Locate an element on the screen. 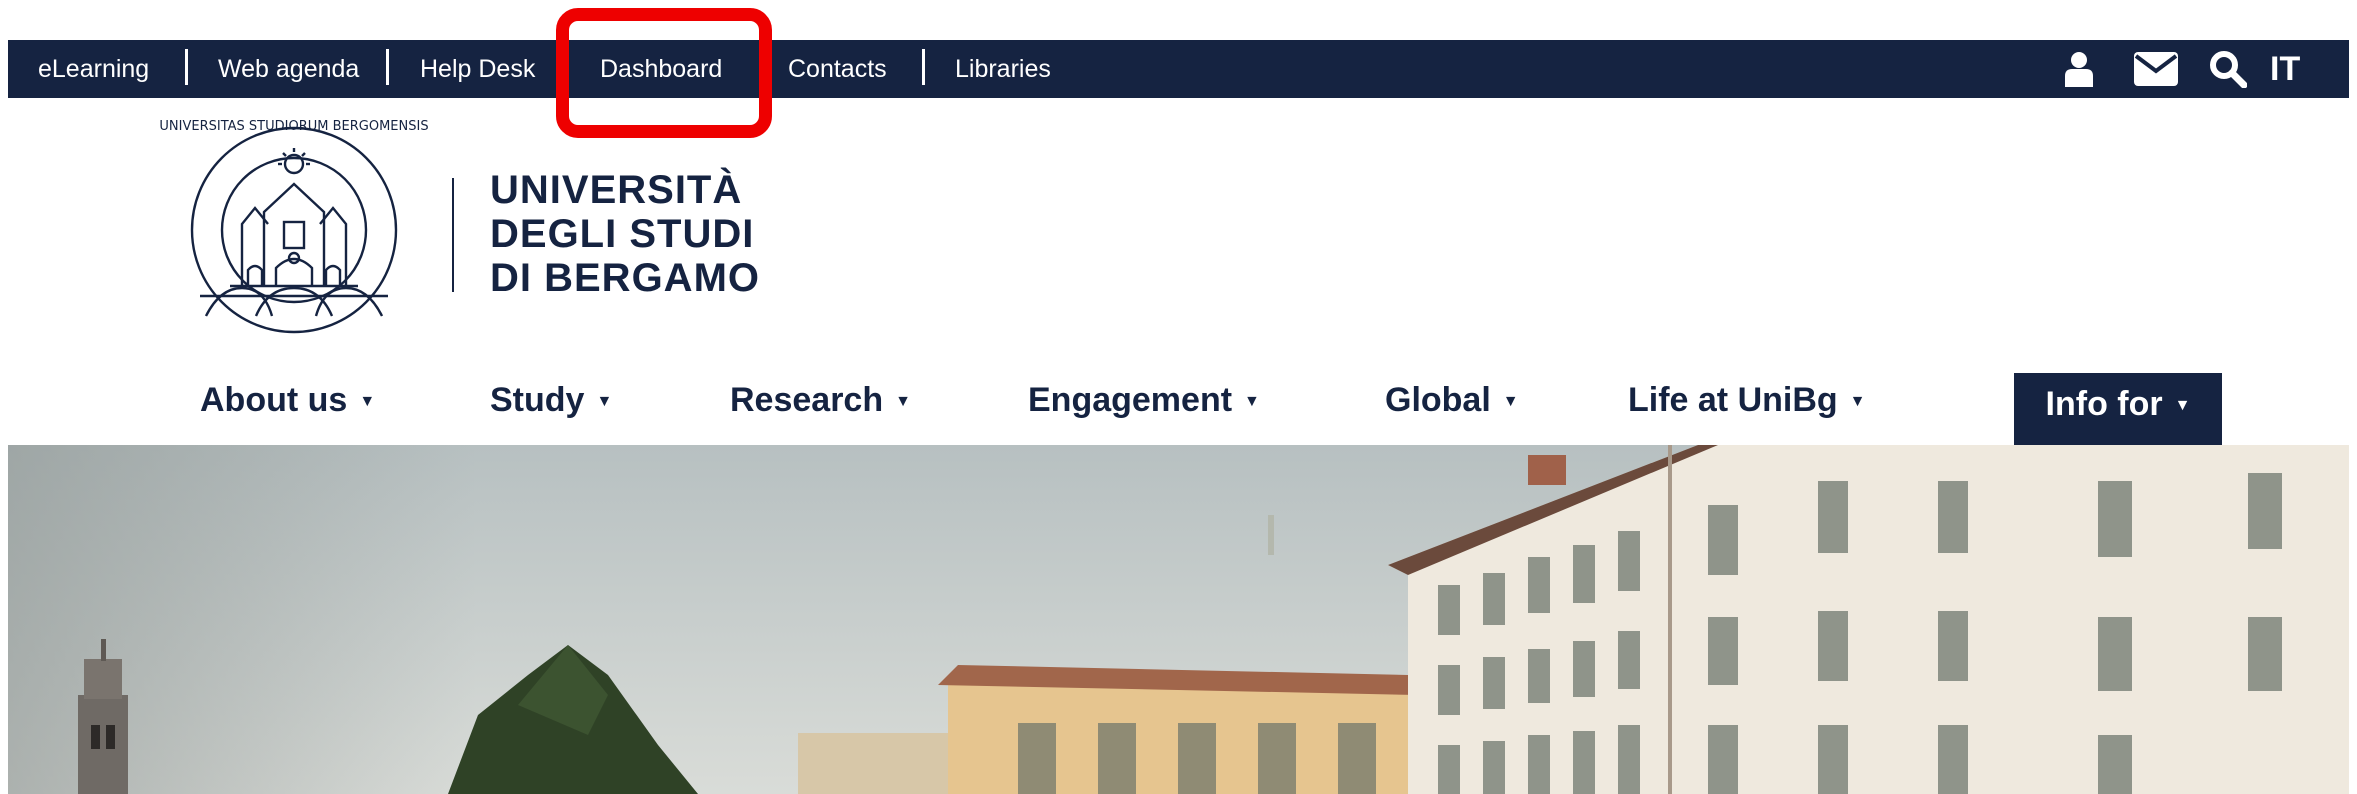 Image resolution: width=2357 pixels, height=794 pixels. dashboard-link: Dashboard is located at coordinates (661, 69).